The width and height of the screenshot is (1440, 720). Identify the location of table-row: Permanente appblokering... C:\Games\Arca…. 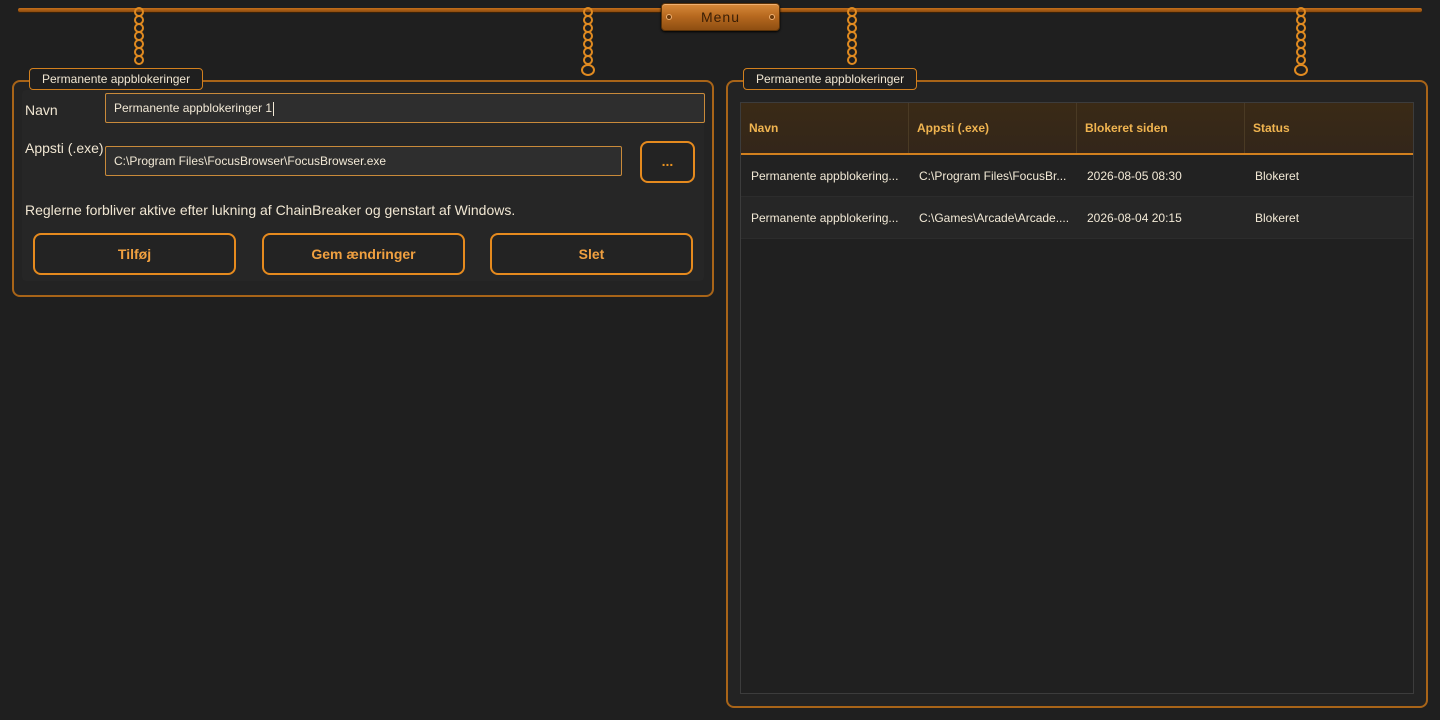
(1077, 218).